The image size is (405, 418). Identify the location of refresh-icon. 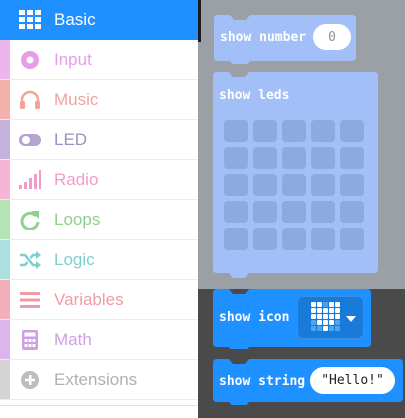
(30, 220).